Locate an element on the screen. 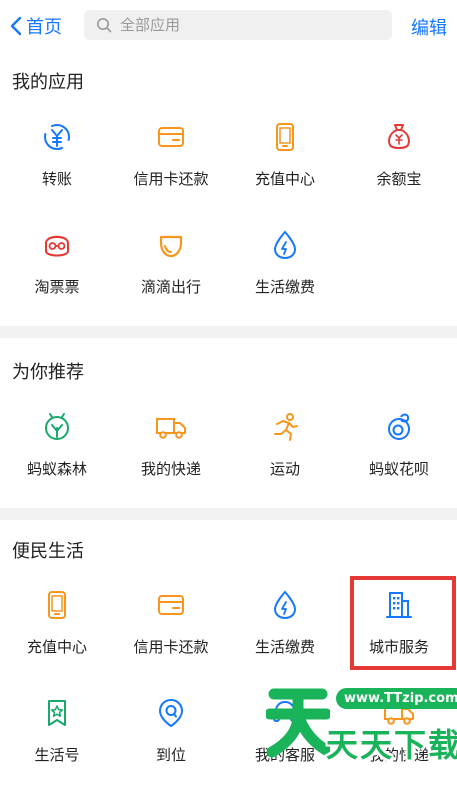  app-my-express: 我的快递 is located at coordinates (171, 456).